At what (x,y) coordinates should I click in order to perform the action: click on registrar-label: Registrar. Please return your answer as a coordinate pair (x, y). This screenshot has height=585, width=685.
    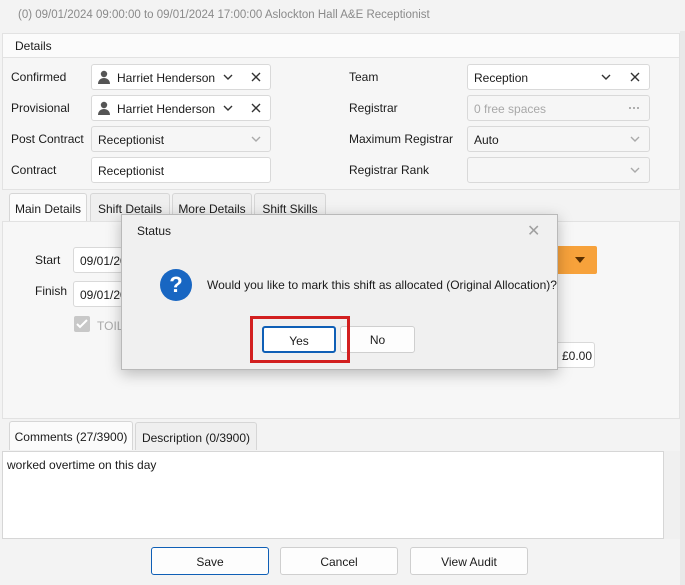
    Looking at the image, I should click on (373, 108).